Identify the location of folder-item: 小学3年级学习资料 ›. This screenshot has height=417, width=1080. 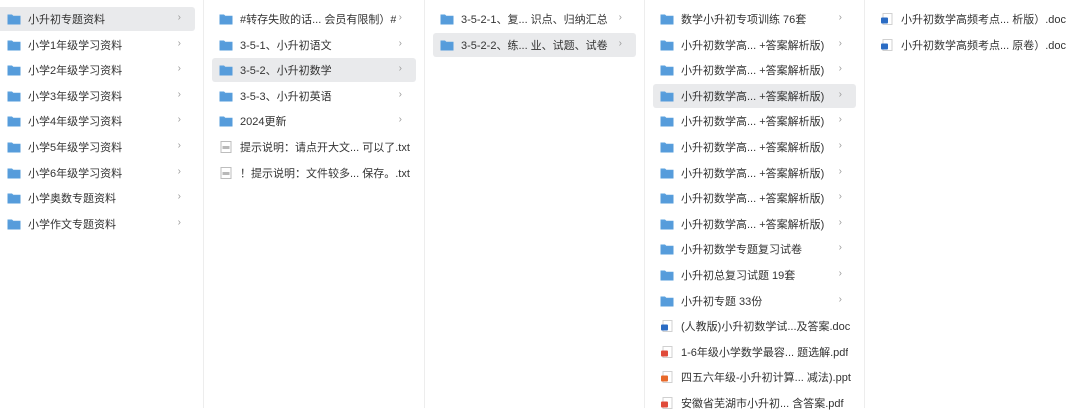
(97, 96).